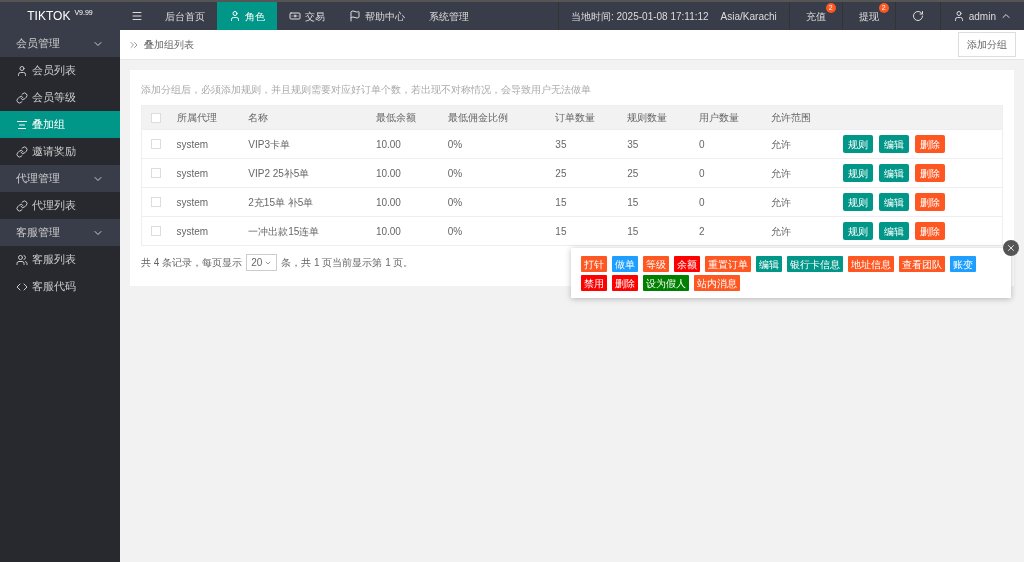  What do you see at coordinates (594, 264) in the screenshot?
I see `popup-action-button: 打针` at bounding box center [594, 264].